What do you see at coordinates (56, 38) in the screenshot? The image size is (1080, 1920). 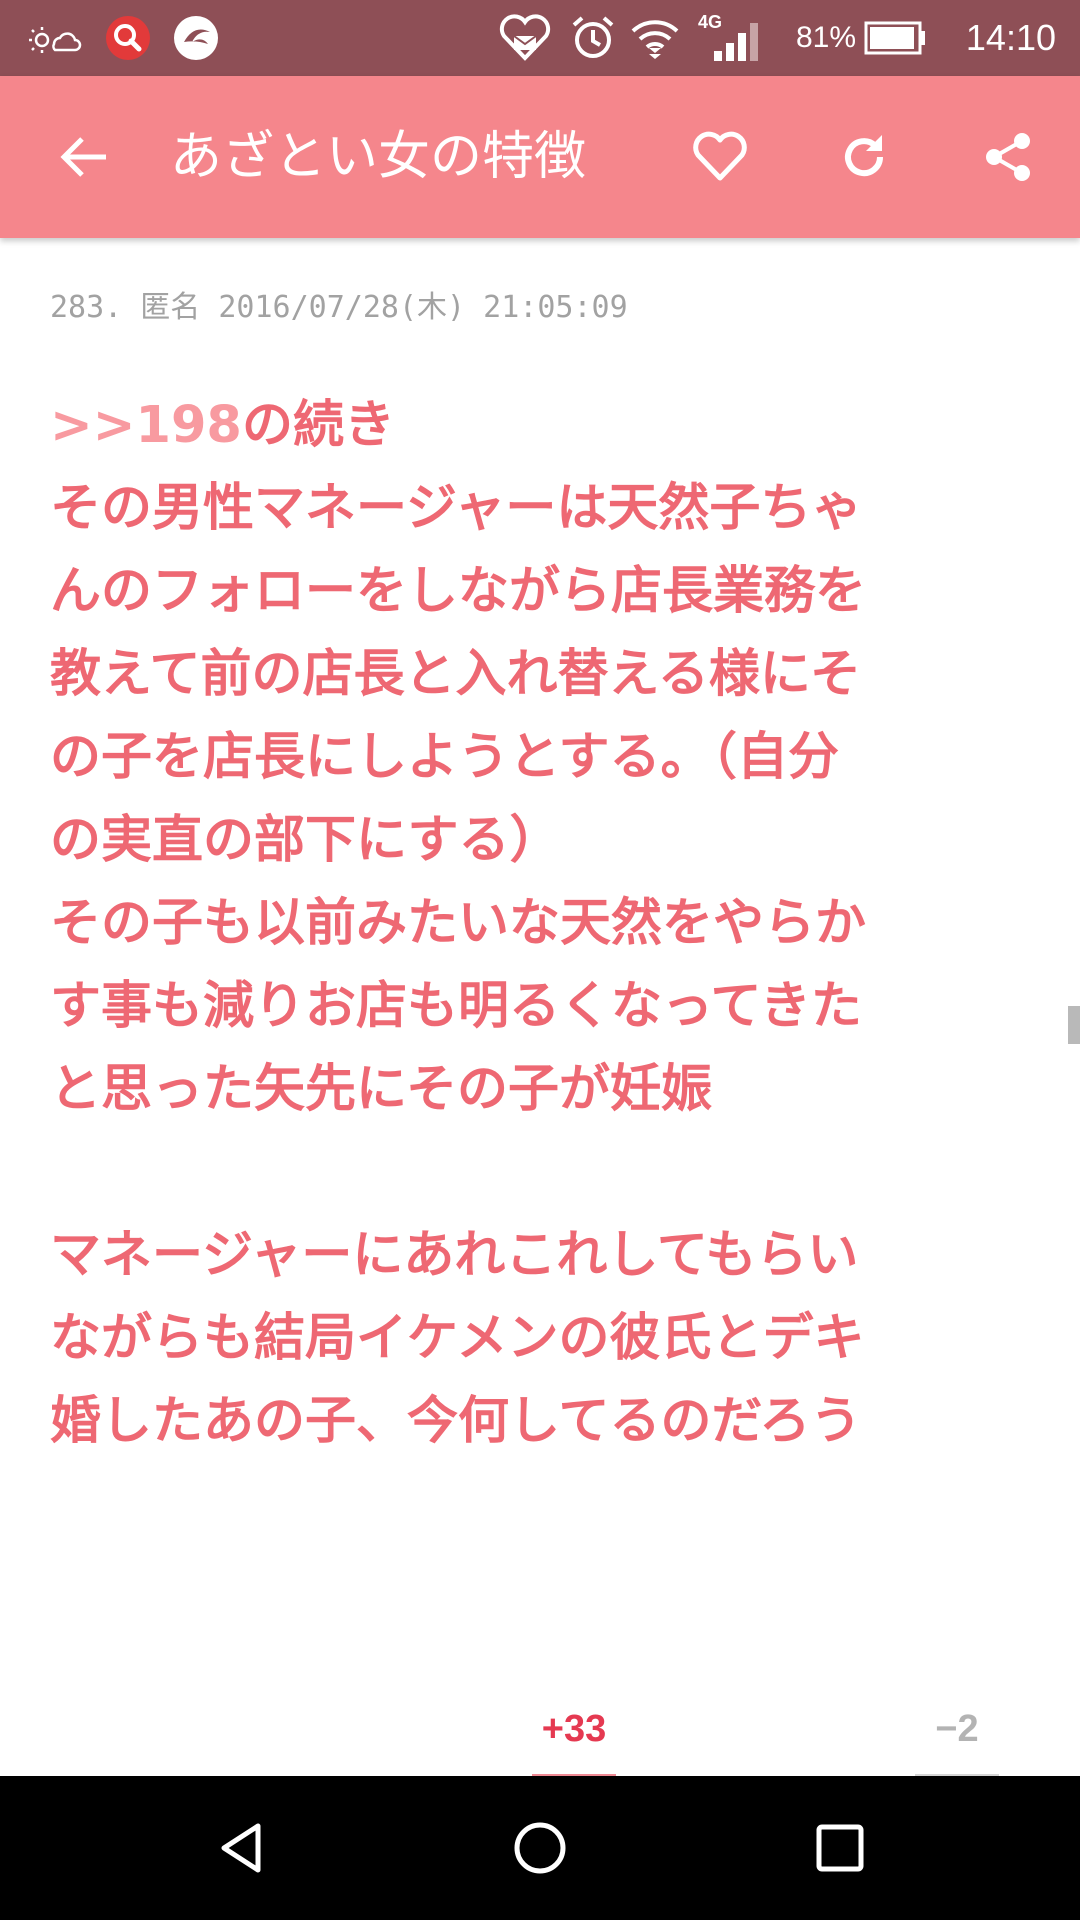 I see `weather-icon` at bounding box center [56, 38].